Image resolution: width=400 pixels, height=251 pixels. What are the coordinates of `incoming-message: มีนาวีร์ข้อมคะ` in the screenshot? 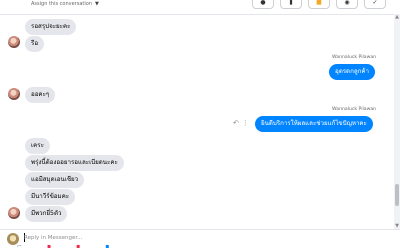 It's located at (50, 197).